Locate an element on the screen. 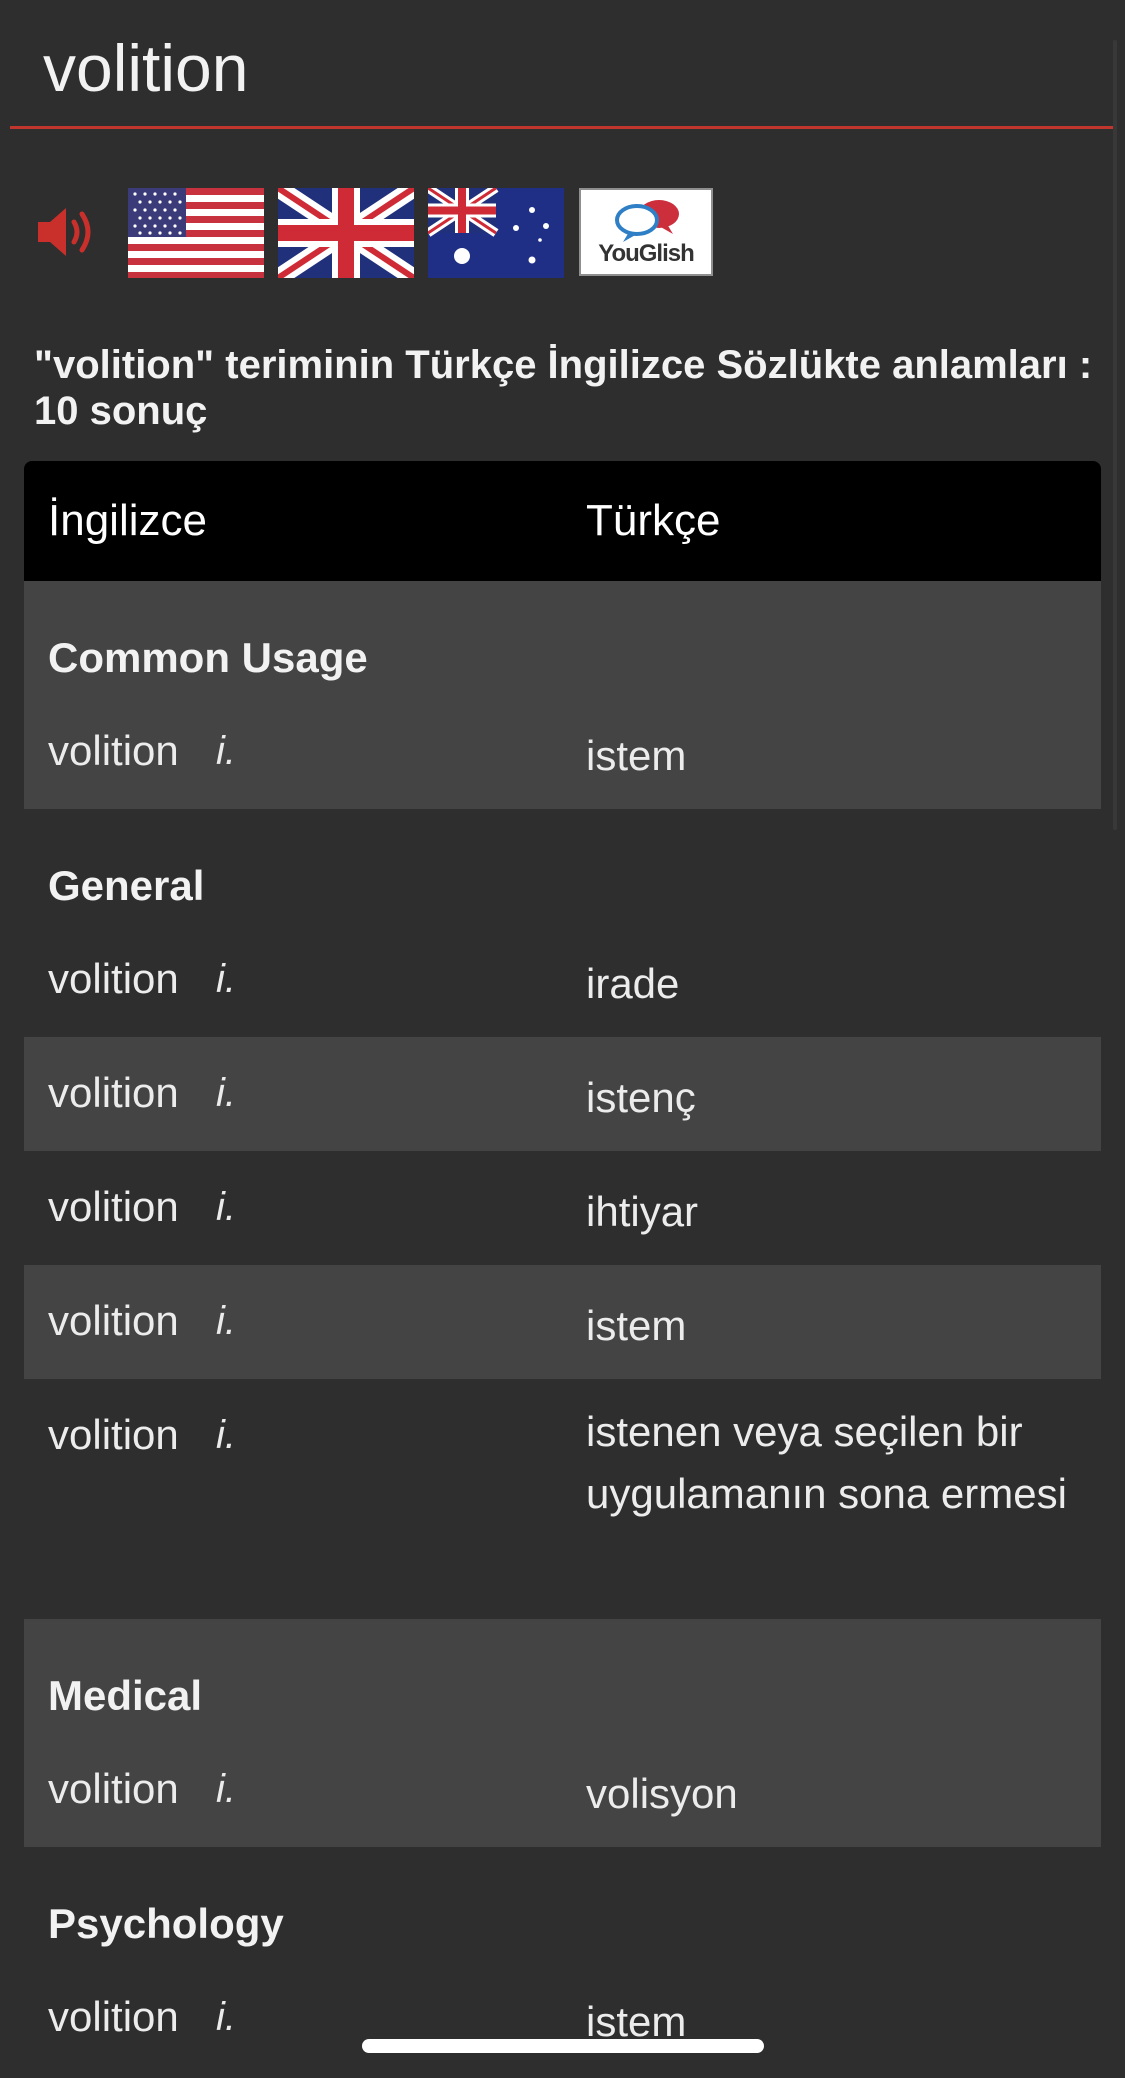 Image resolution: width=1125 pixels, height=2078 pixels. table-row: volition i. irade is located at coordinates (562, 980).